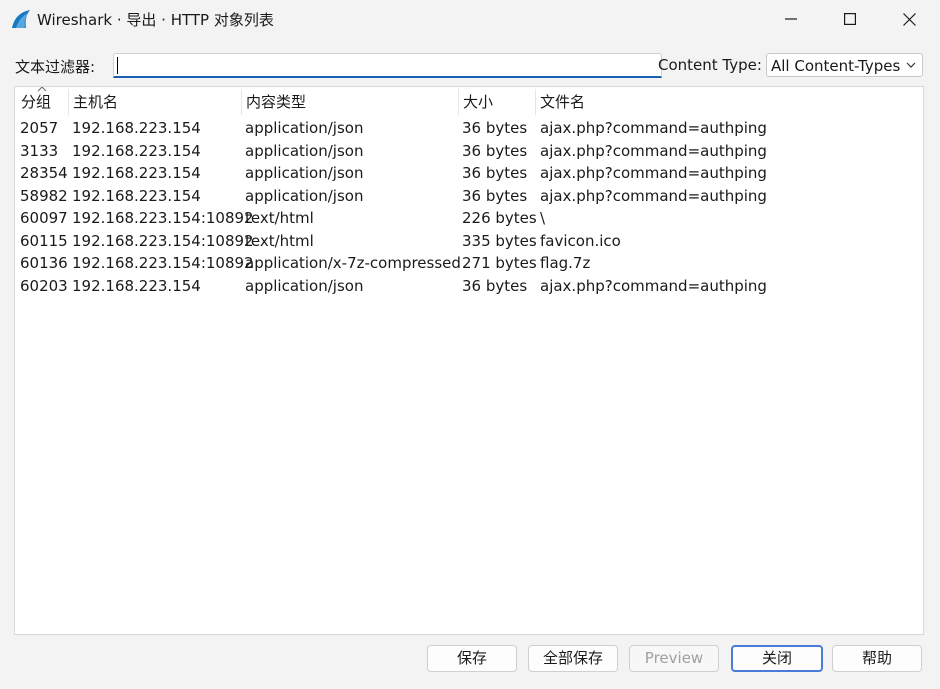 Image resolution: width=940 pixels, height=689 pixels. I want to click on sort-ascending-icon, so click(42, 89).